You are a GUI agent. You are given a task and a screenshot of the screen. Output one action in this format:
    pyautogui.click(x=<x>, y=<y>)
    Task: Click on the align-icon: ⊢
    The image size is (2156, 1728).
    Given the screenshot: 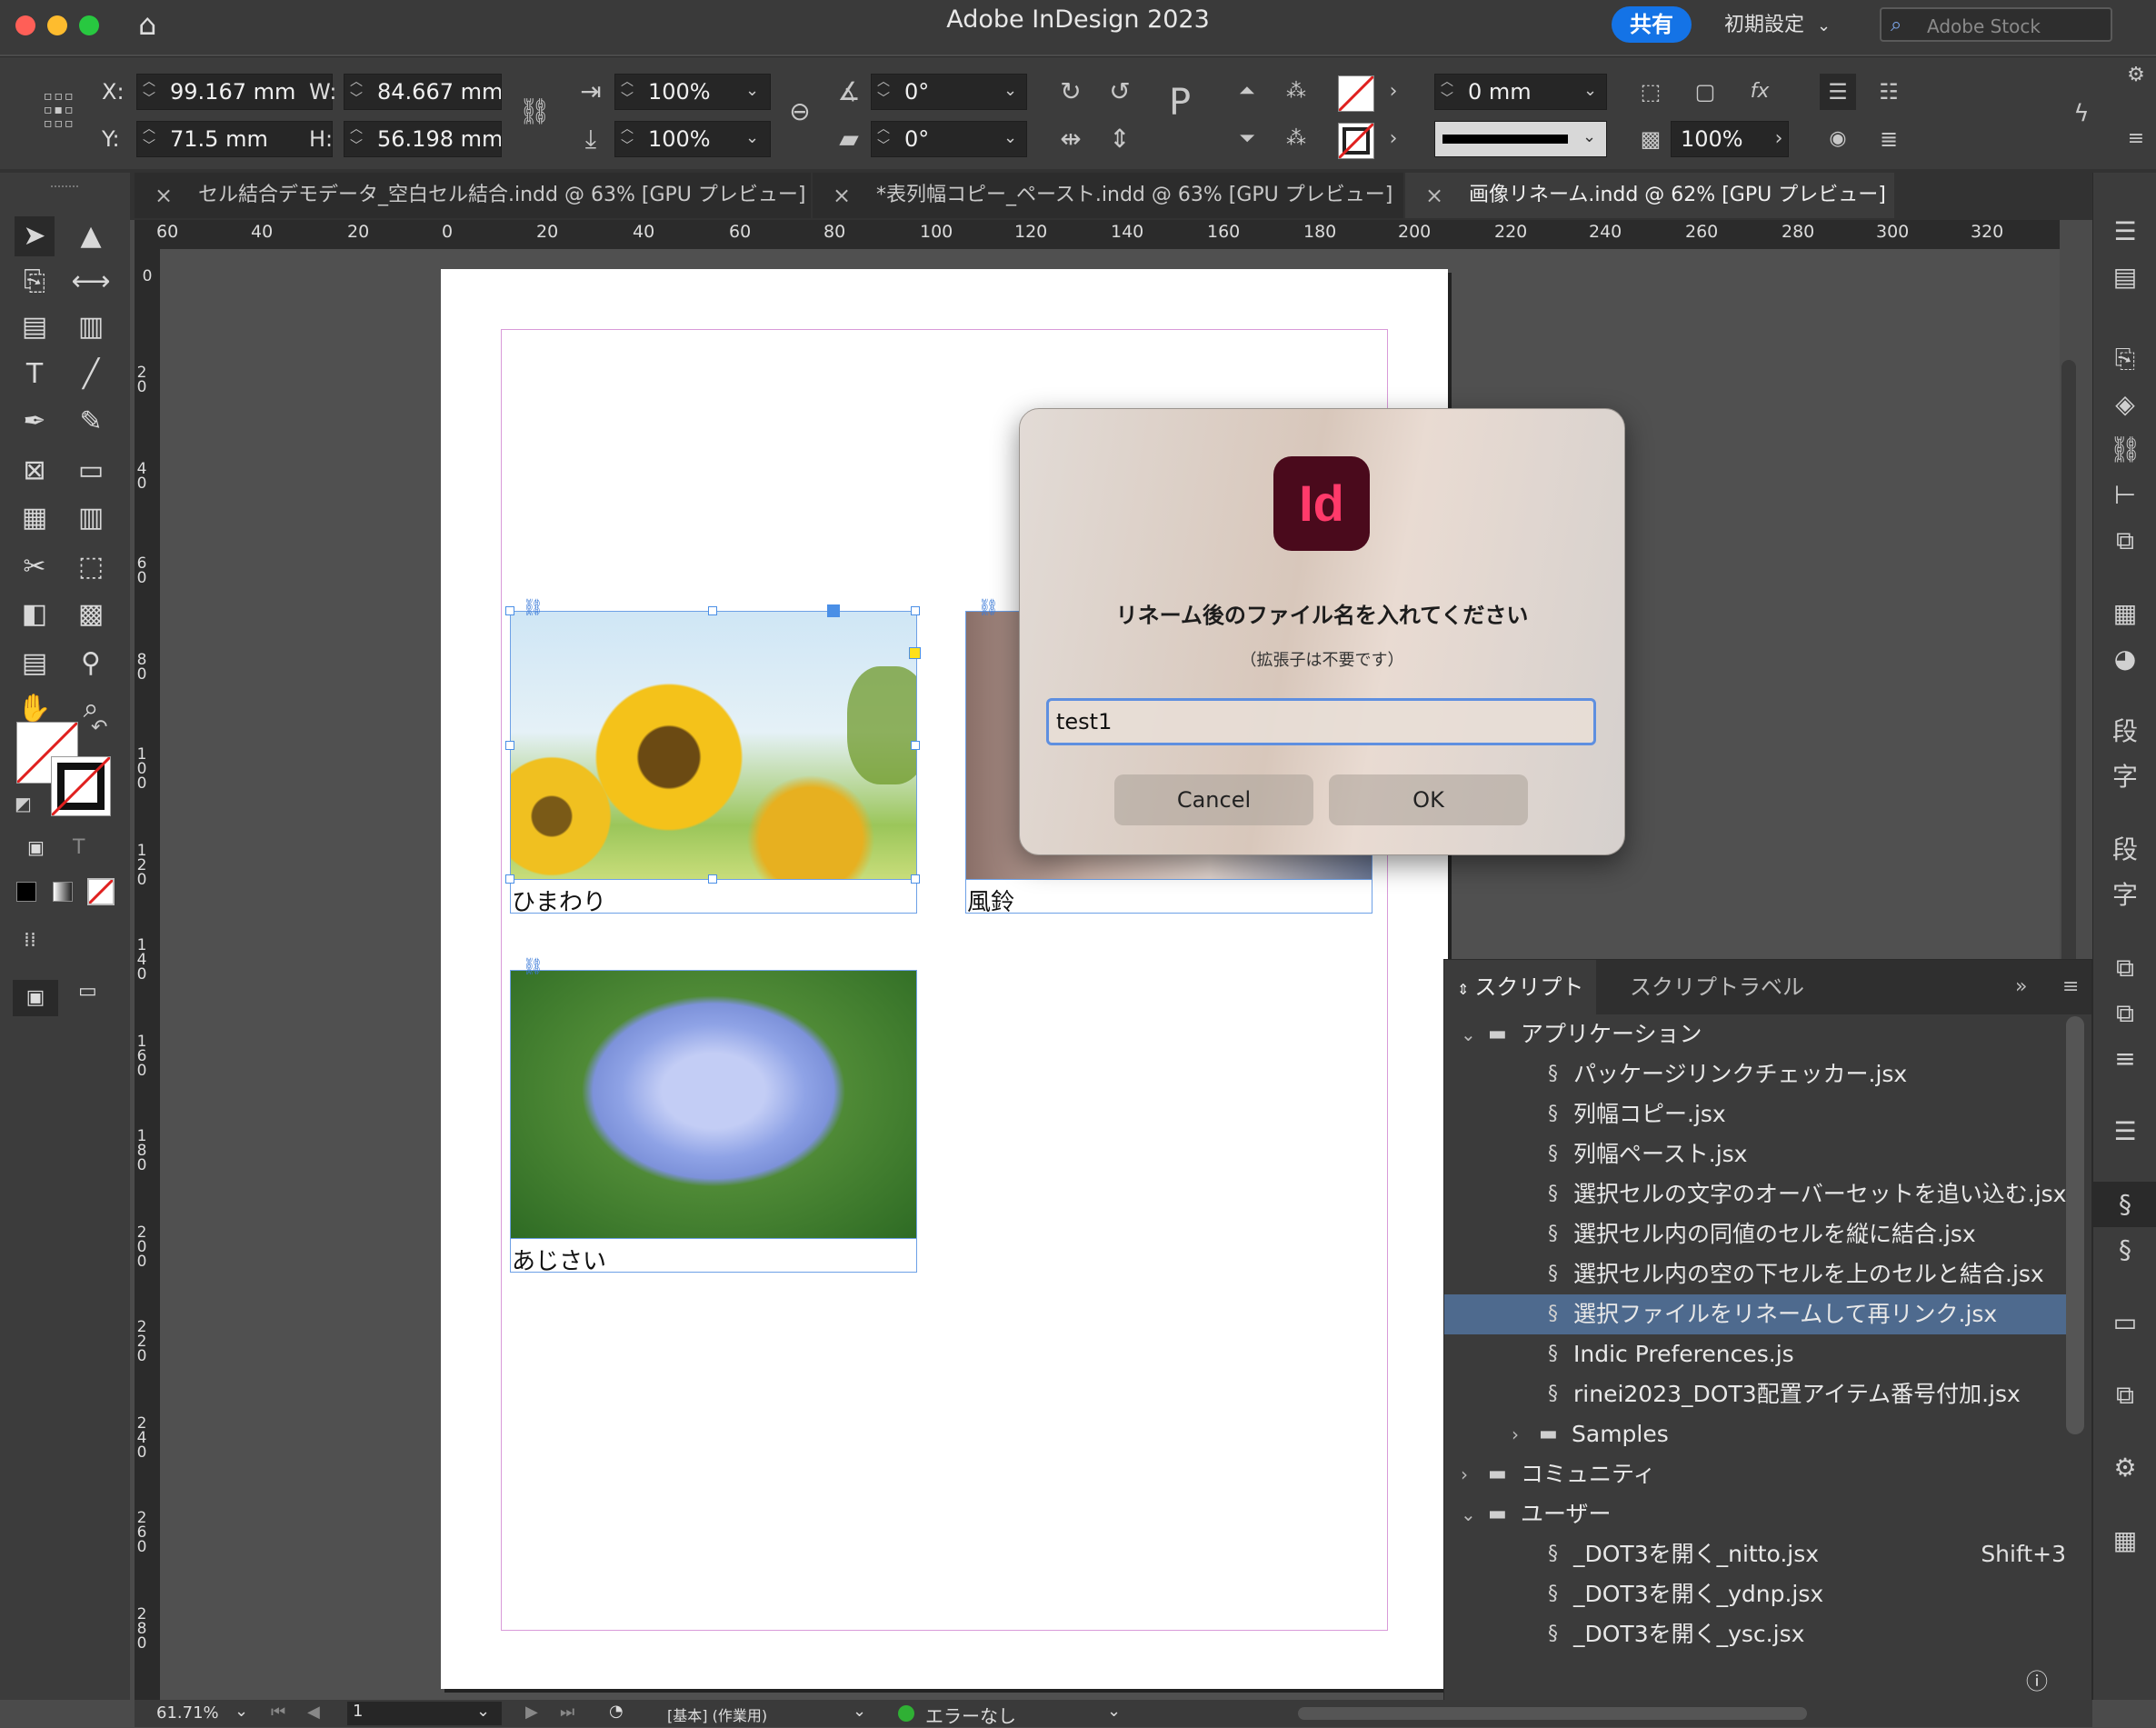 What is the action you would take?
    pyautogui.click(x=2124, y=495)
    